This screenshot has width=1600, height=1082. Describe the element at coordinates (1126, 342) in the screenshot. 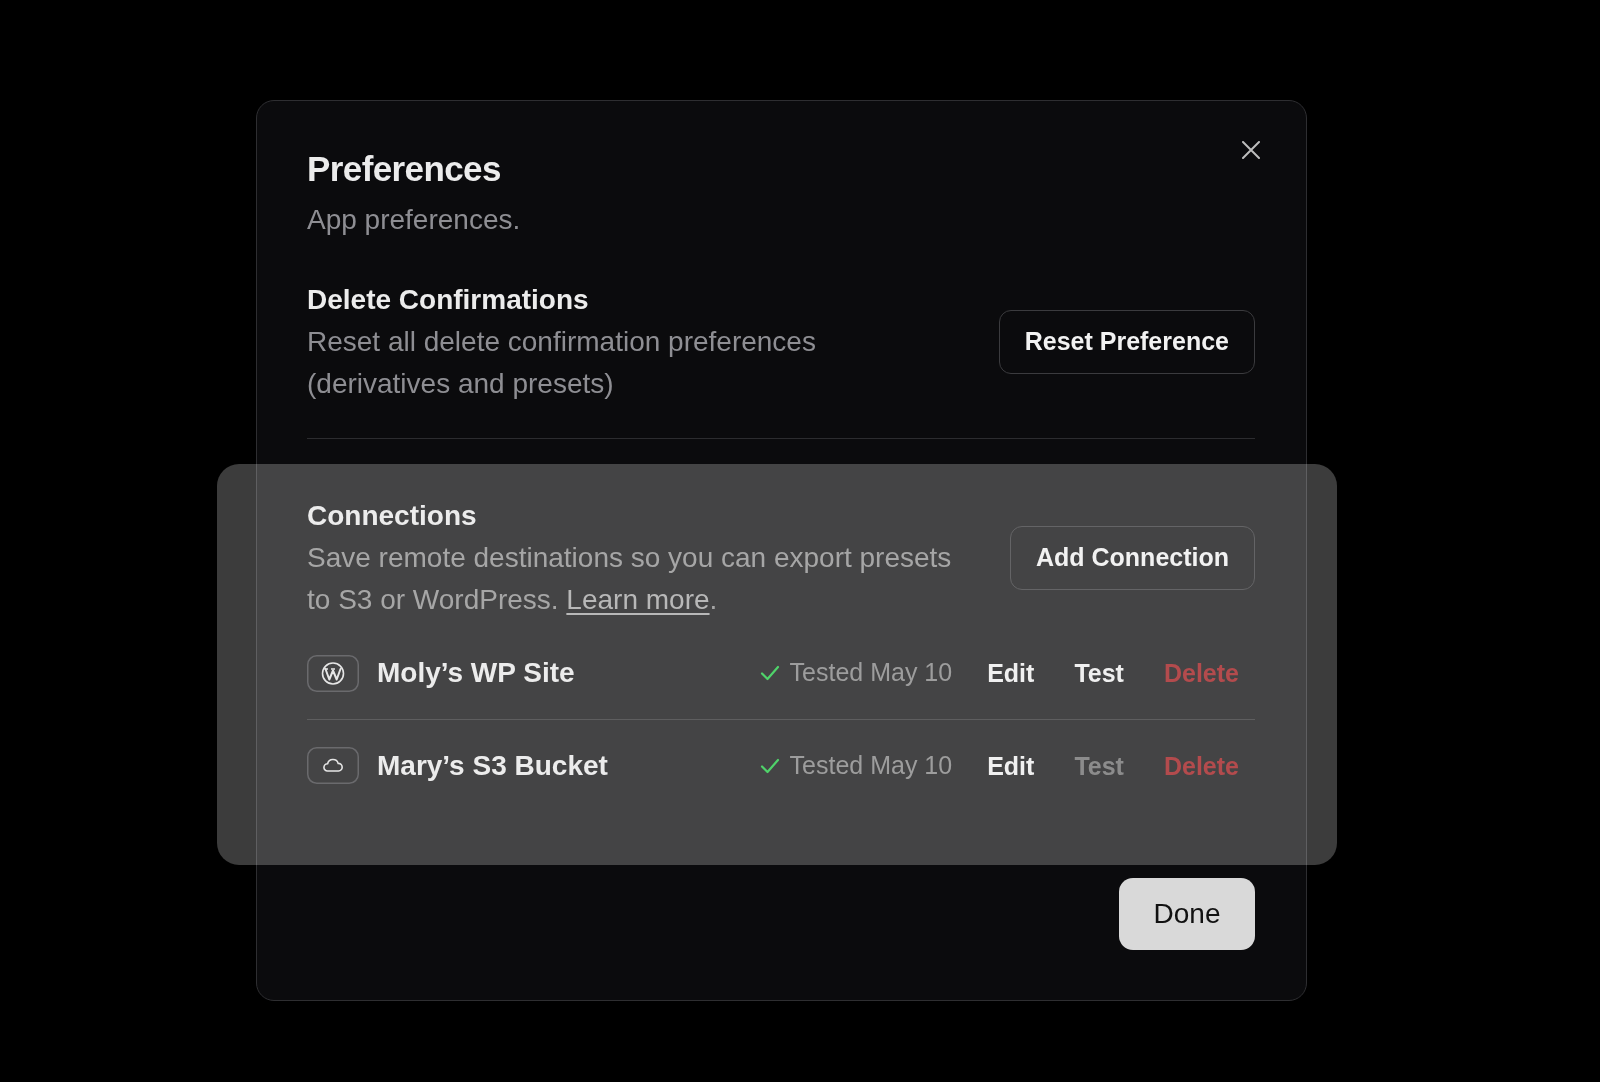

I see `reset-button: Reset Preference` at that location.